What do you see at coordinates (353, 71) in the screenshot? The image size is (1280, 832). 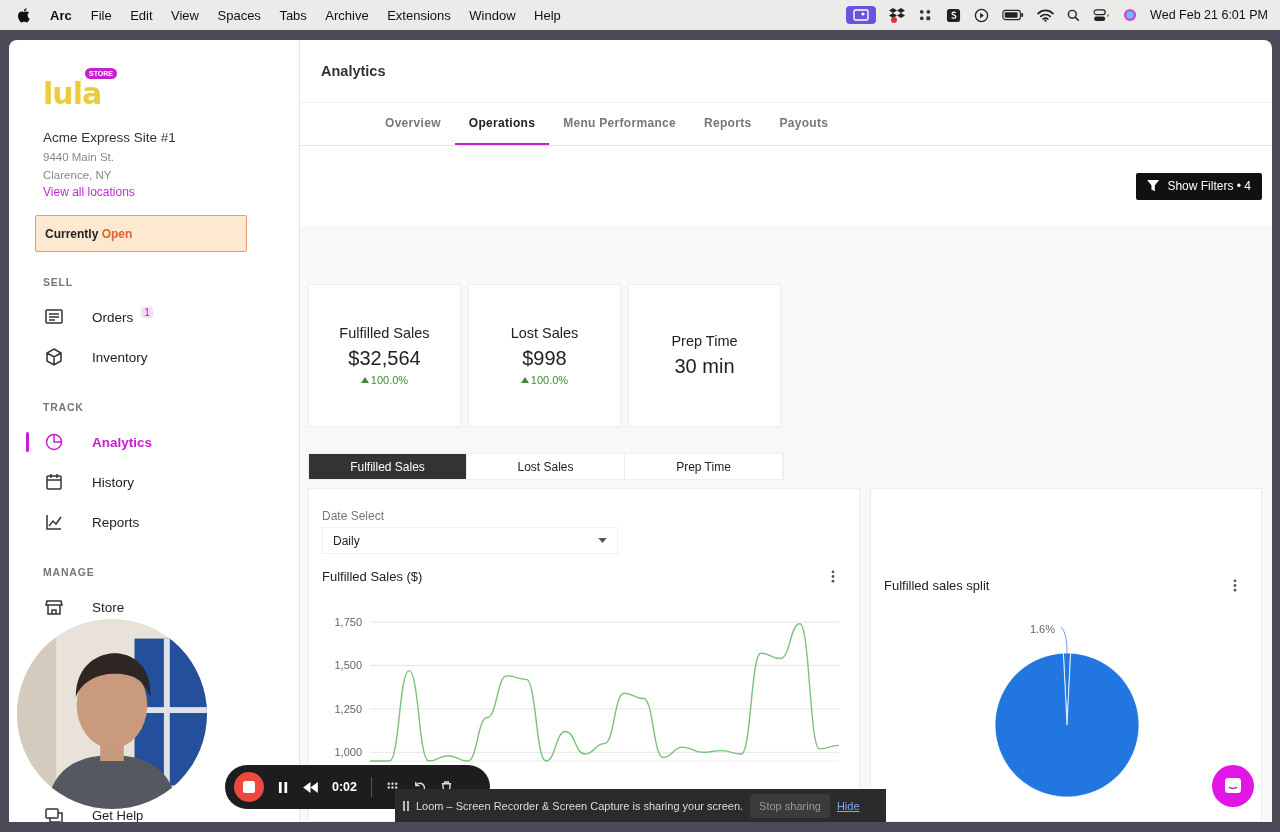 I see `page-title: Analytics` at bounding box center [353, 71].